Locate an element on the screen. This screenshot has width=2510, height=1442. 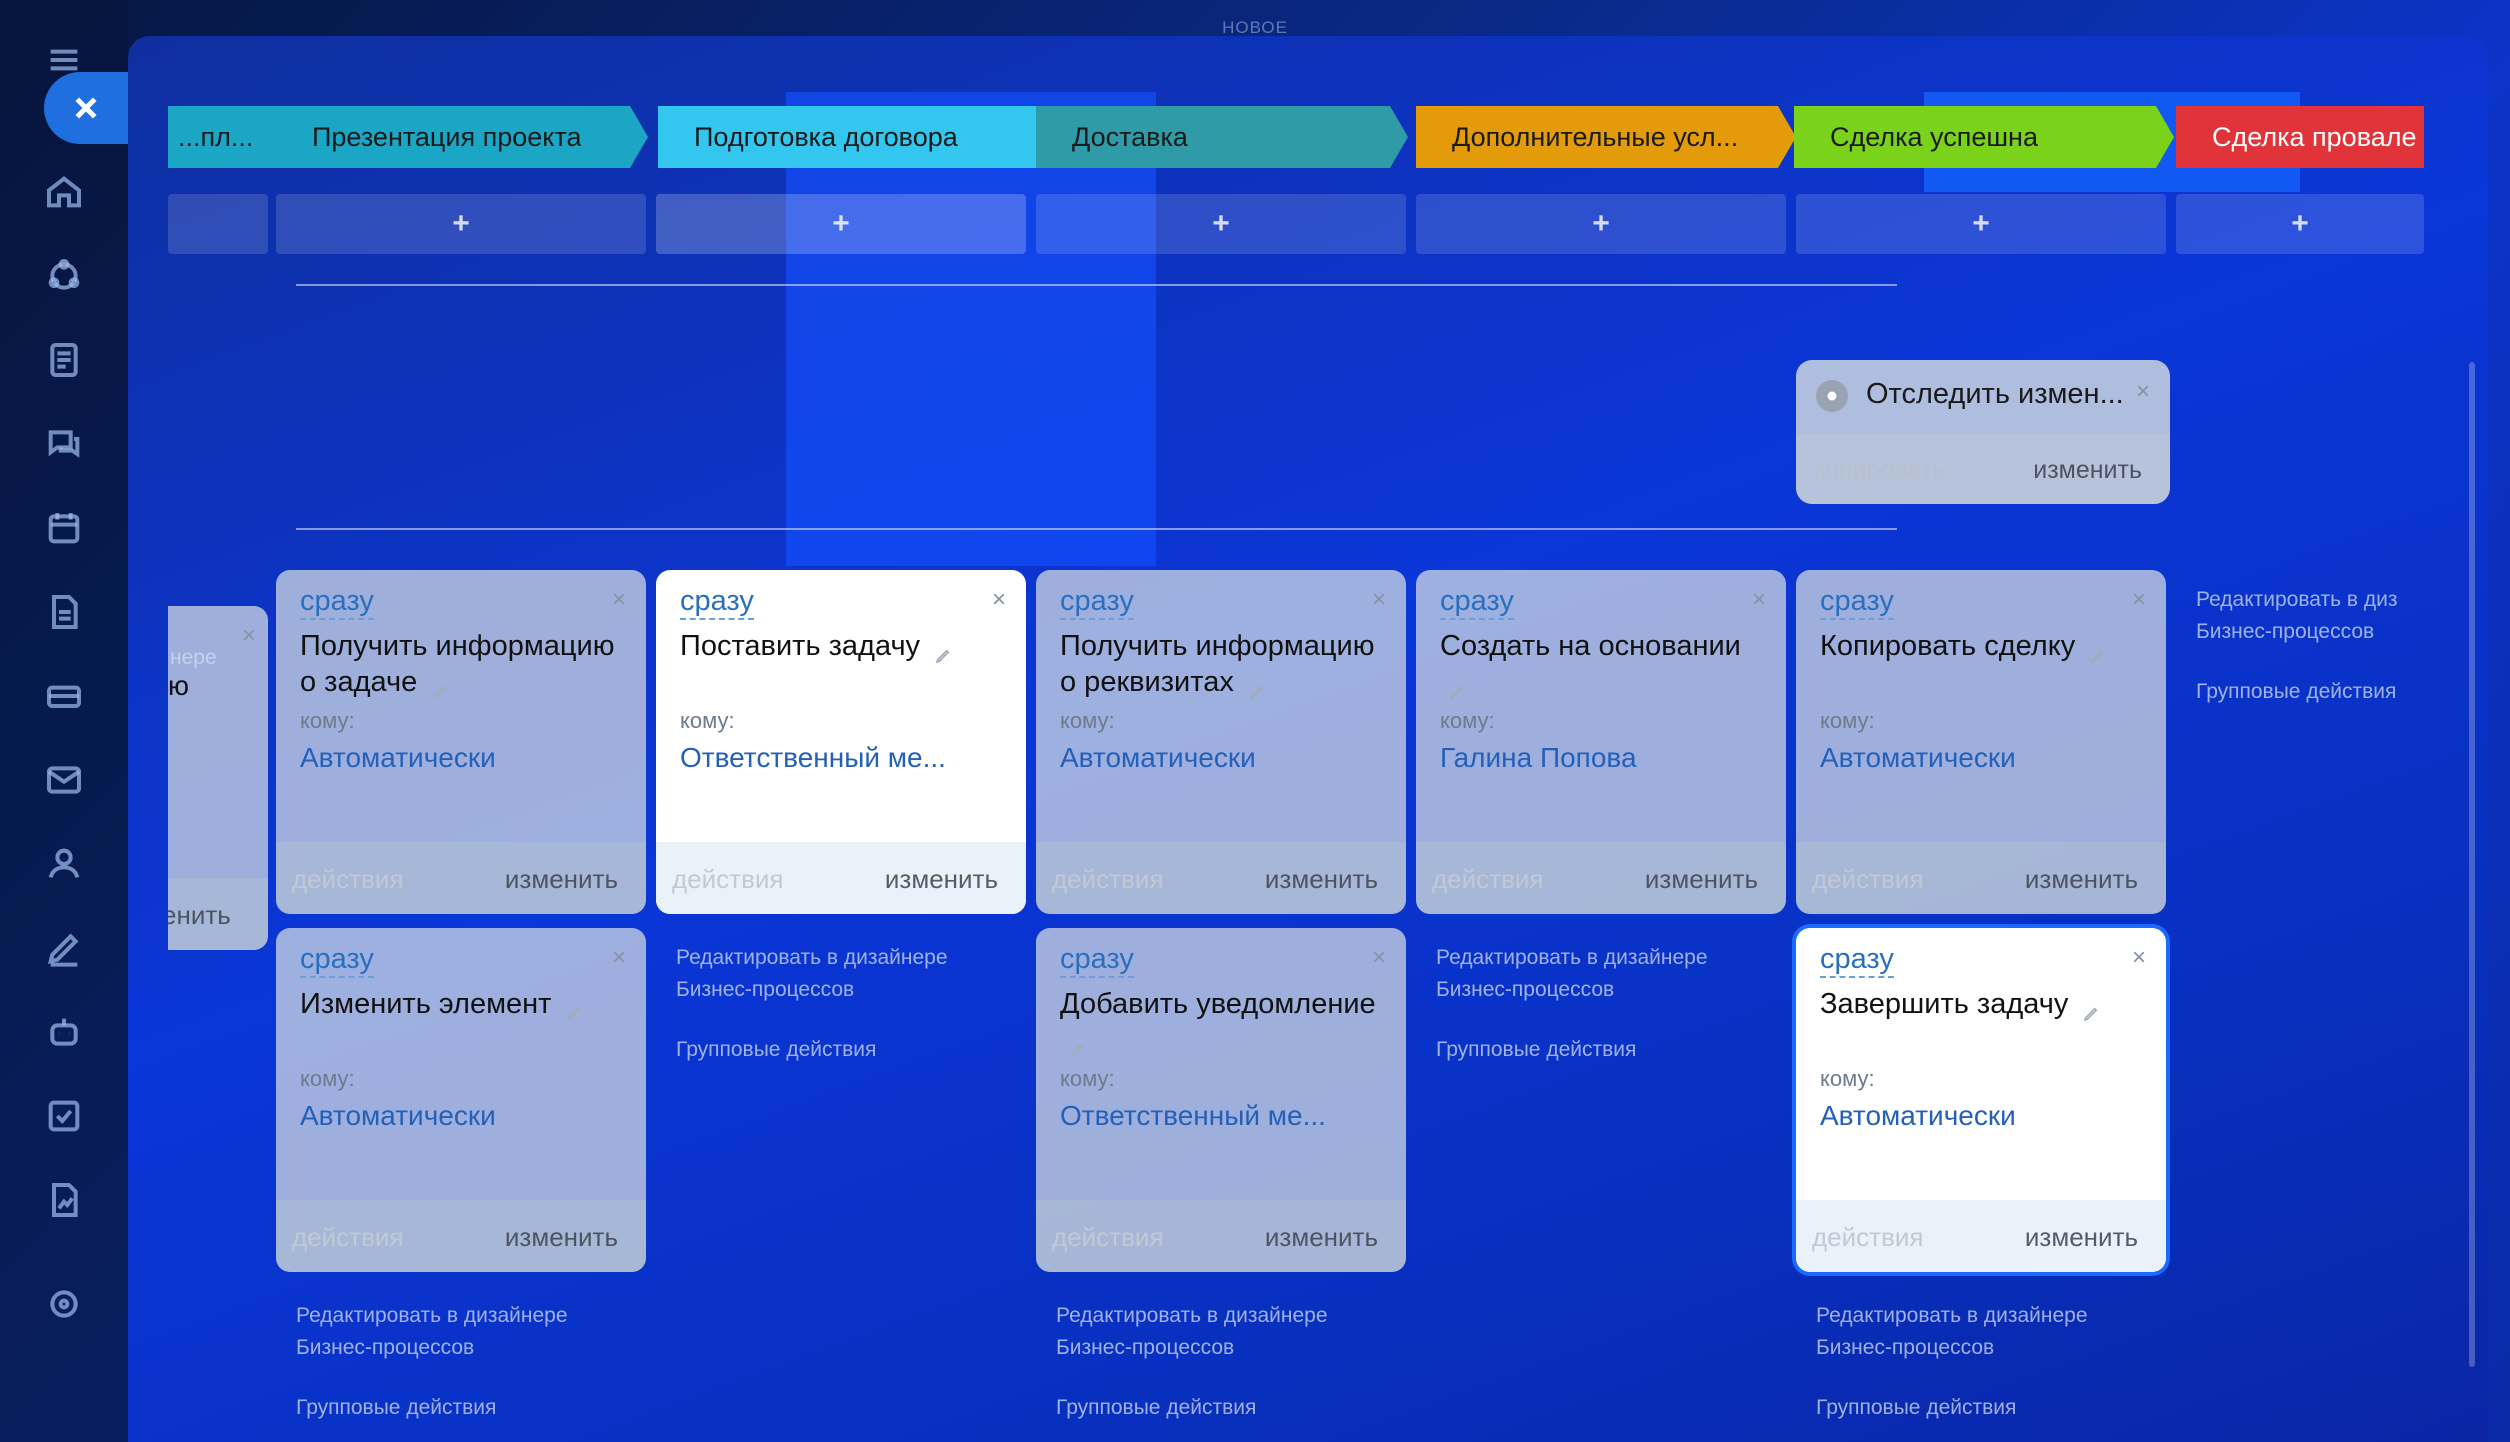
drive-icon is located at coordinates (64, 696).